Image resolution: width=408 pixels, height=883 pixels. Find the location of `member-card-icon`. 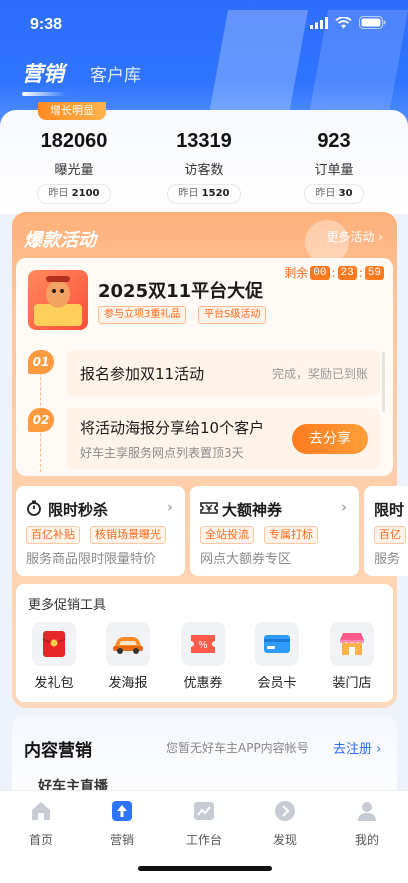

member-card-icon is located at coordinates (277, 644).